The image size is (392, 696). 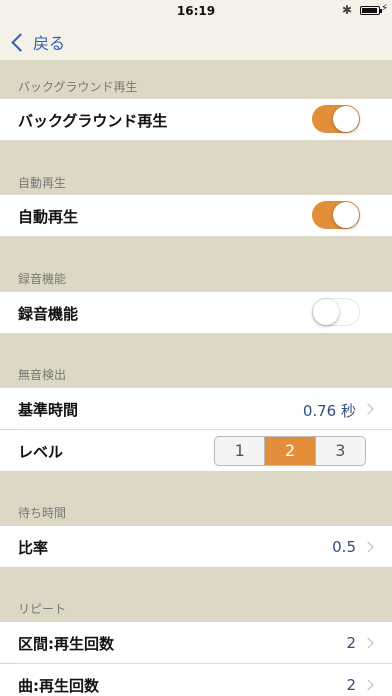 What do you see at coordinates (384, 8) in the screenshot?
I see `charging-icon: ⚡` at bounding box center [384, 8].